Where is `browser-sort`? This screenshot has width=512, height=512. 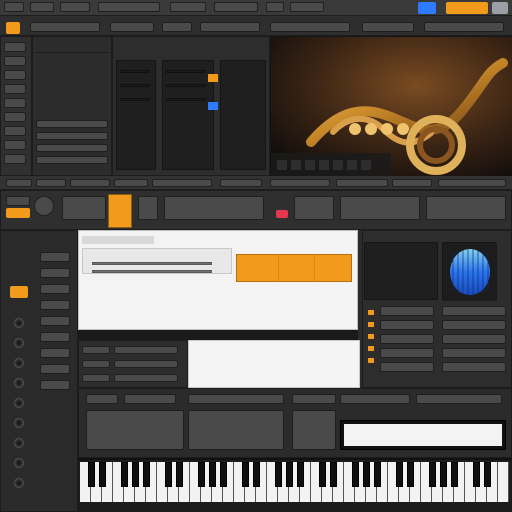 browser-sort is located at coordinates (230, 27).